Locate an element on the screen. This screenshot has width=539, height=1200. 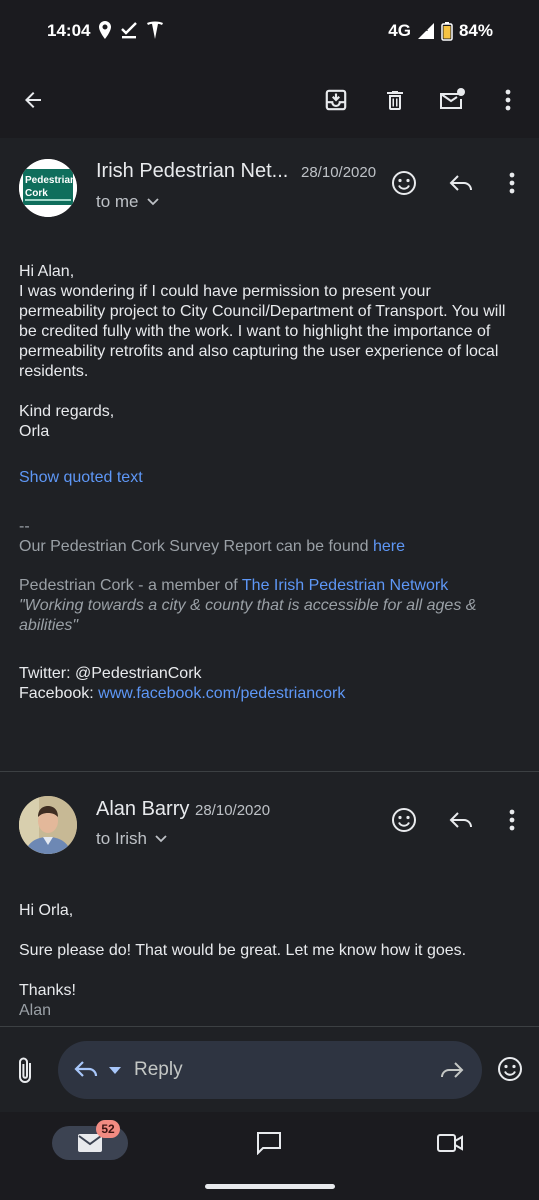
recipient-details-2: to Irish is located at coordinates (131, 839).